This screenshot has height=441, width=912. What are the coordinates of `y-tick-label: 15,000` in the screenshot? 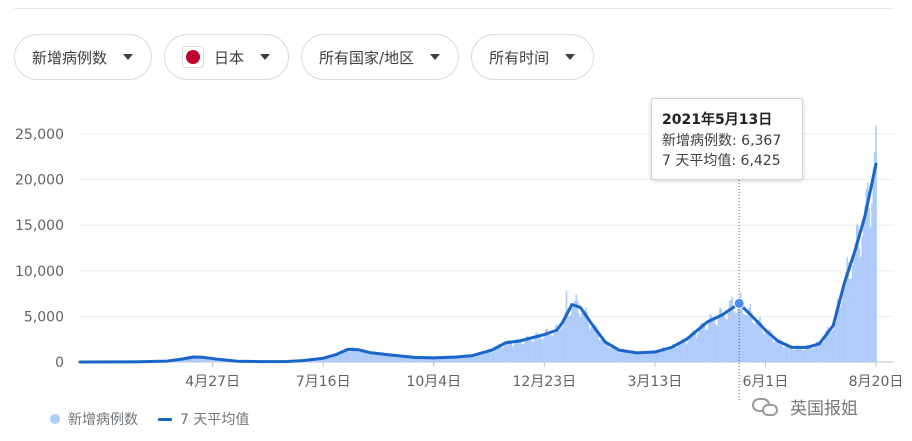 It's located at (39, 226).